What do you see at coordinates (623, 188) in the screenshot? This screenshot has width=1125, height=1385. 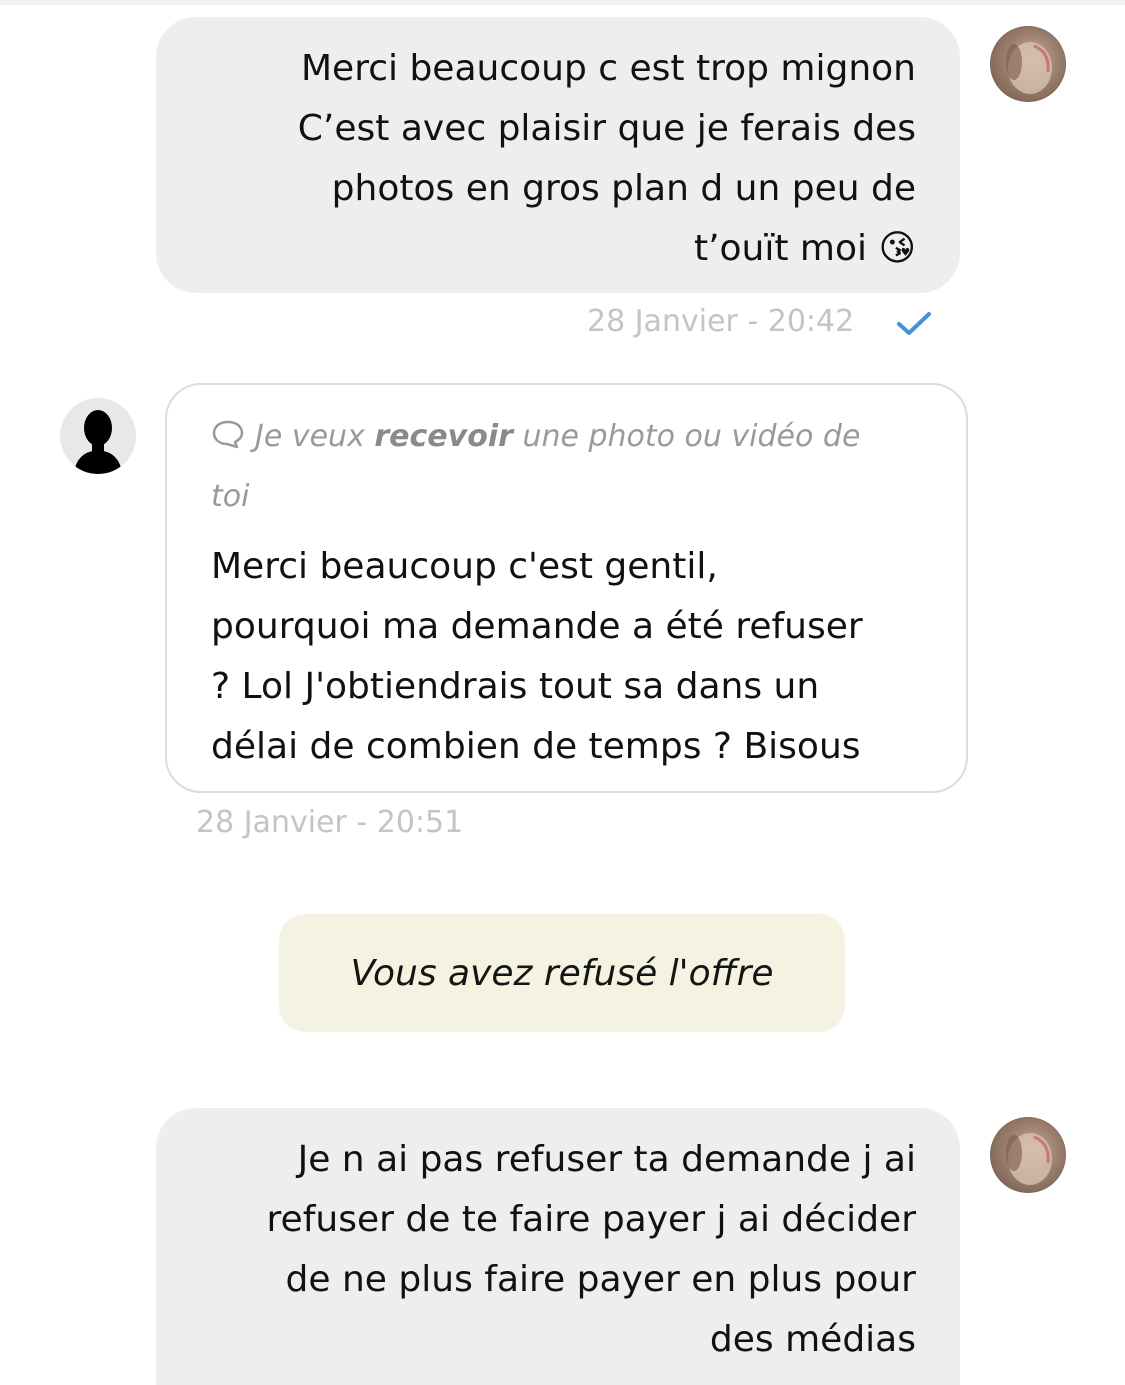 I see `message-text-line: photos en gros plan d un peu de` at bounding box center [623, 188].